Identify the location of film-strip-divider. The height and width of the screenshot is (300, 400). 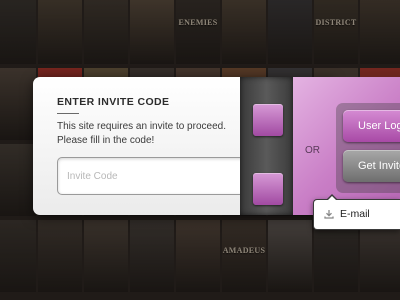
(266, 146).